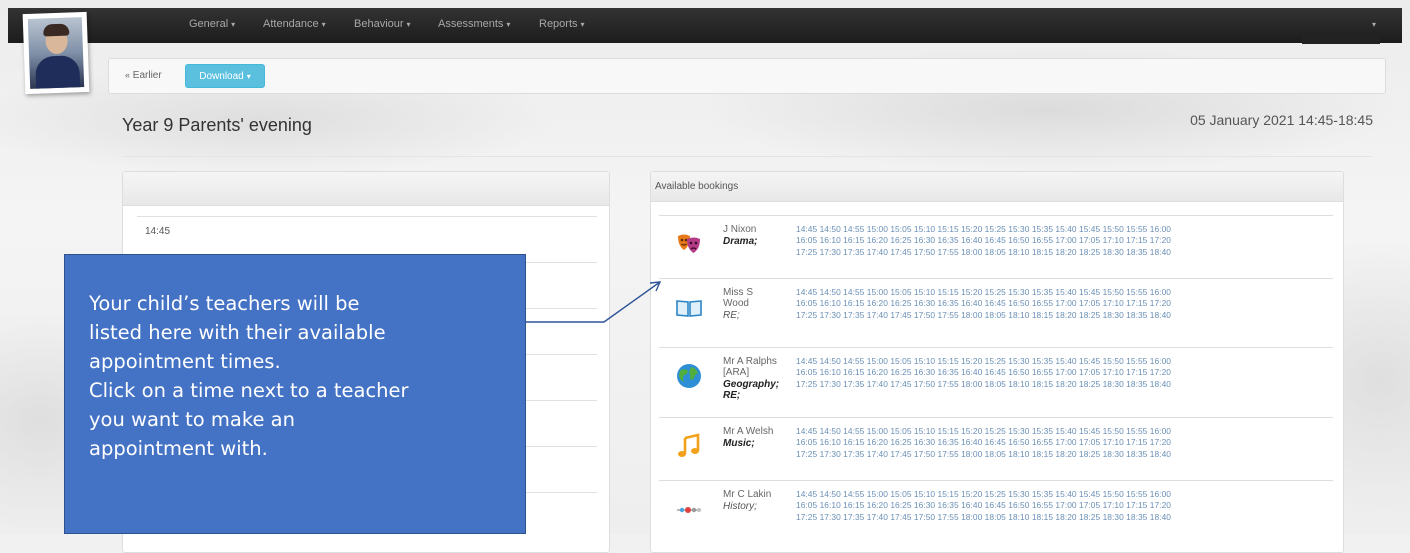 The image size is (1410, 553). What do you see at coordinates (1374, 24) in the screenshot?
I see `user-menu-caret-icon: ▾` at bounding box center [1374, 24].